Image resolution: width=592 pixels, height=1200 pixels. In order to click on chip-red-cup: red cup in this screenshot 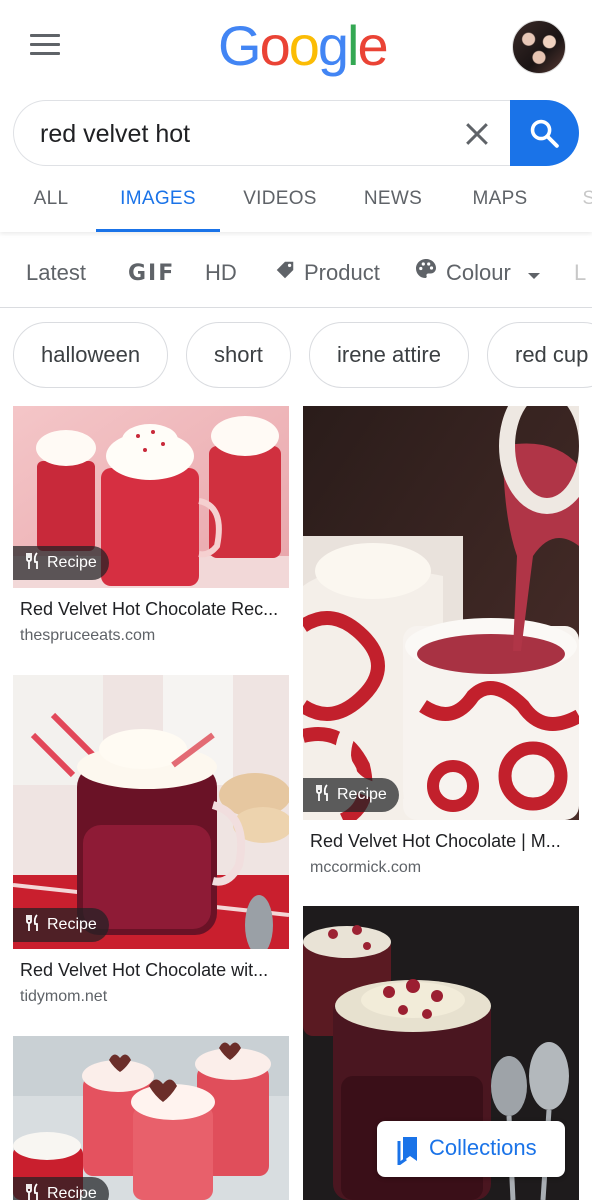, I will do `click(539, 355)`.